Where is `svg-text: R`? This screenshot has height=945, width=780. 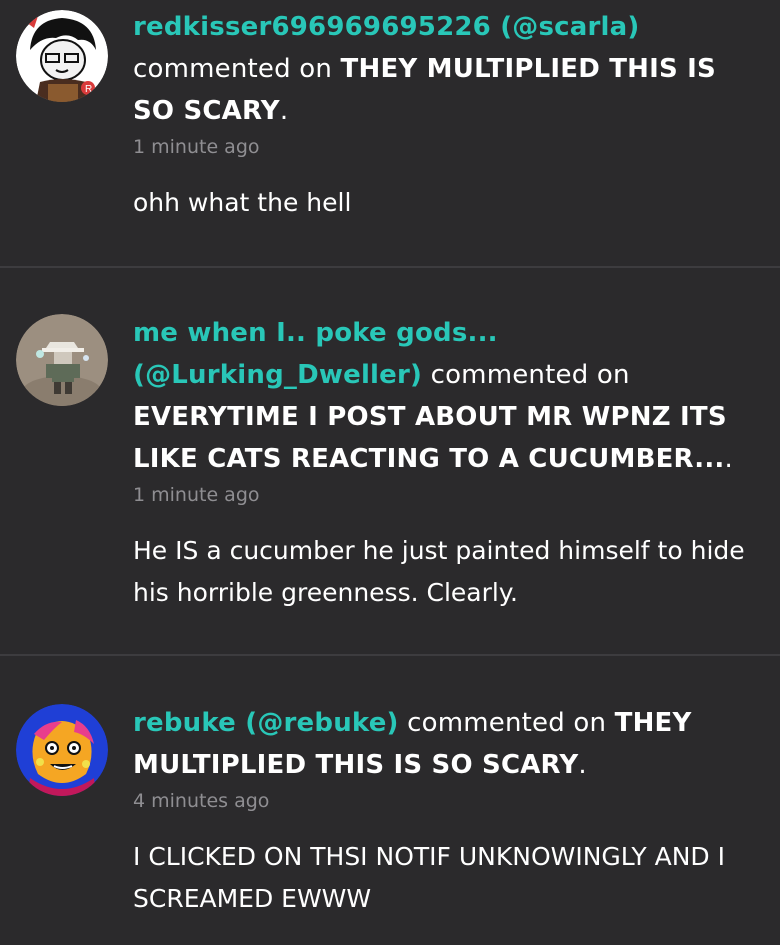 svg-text: R is located at coordinates (88, 89).